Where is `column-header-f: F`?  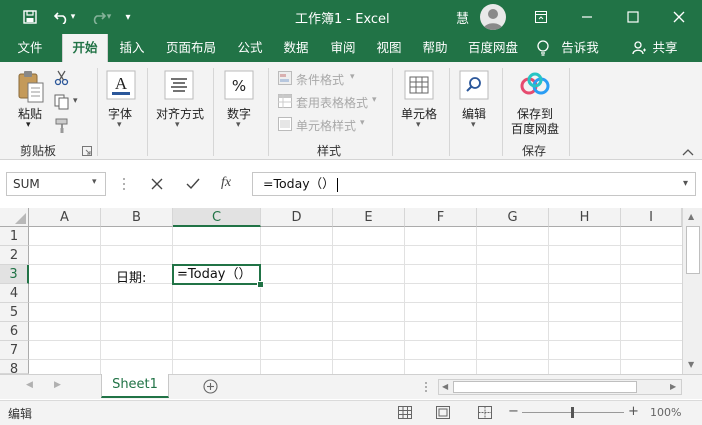
column-header-f: F is located at coordinates (441, 217).